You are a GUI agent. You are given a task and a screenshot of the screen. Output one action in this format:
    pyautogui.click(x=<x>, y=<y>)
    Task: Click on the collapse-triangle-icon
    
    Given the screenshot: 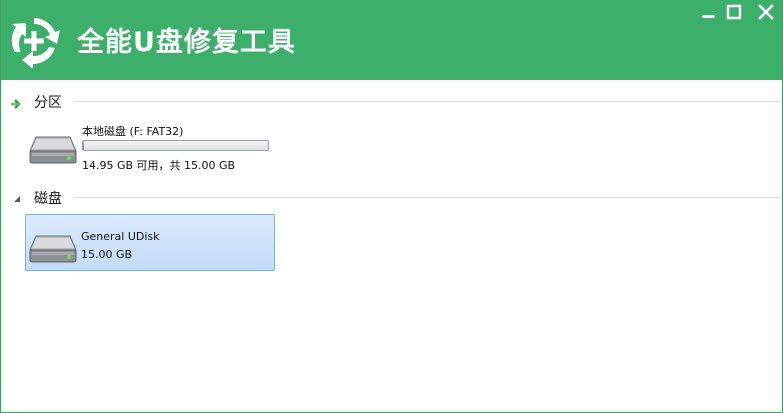 What is the action you would take?
    pyautogui.click(x=17, y=198)
    